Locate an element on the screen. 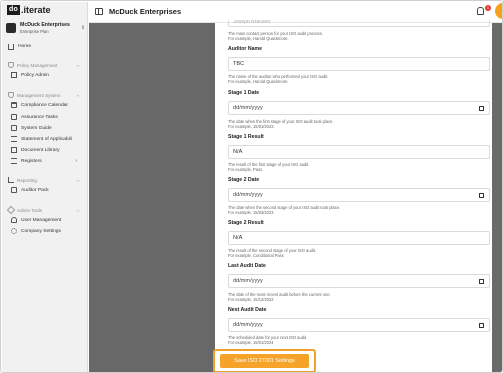 The height and width of the screenshot is (373, 503). logo-word: iterate is located at coordinates (37, 10).